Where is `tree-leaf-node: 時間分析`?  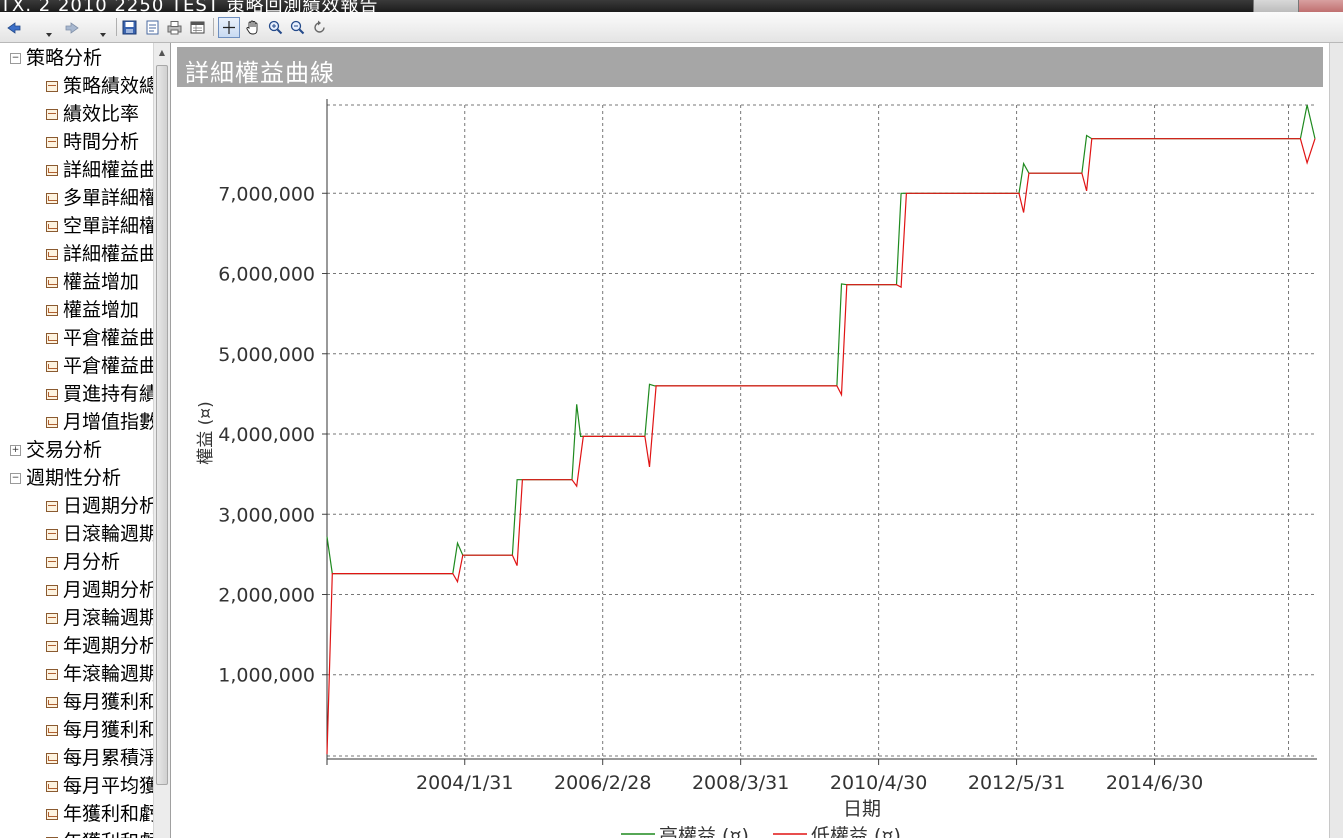 tree-leaf-node: 時間分析 is located at coordinates (92, 142).